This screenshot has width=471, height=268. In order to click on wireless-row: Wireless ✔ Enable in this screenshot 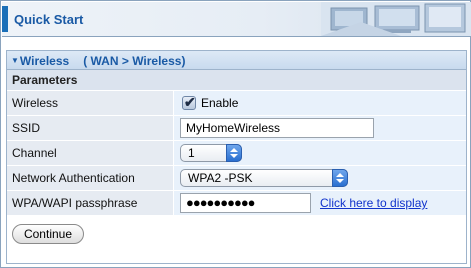, I will do `click(236, 103)`.